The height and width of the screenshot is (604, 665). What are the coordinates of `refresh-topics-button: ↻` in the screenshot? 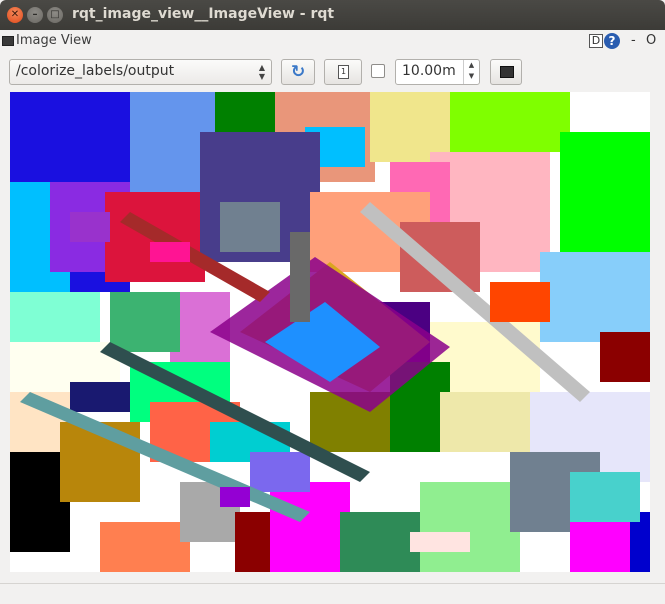 It's located at (298, 72).